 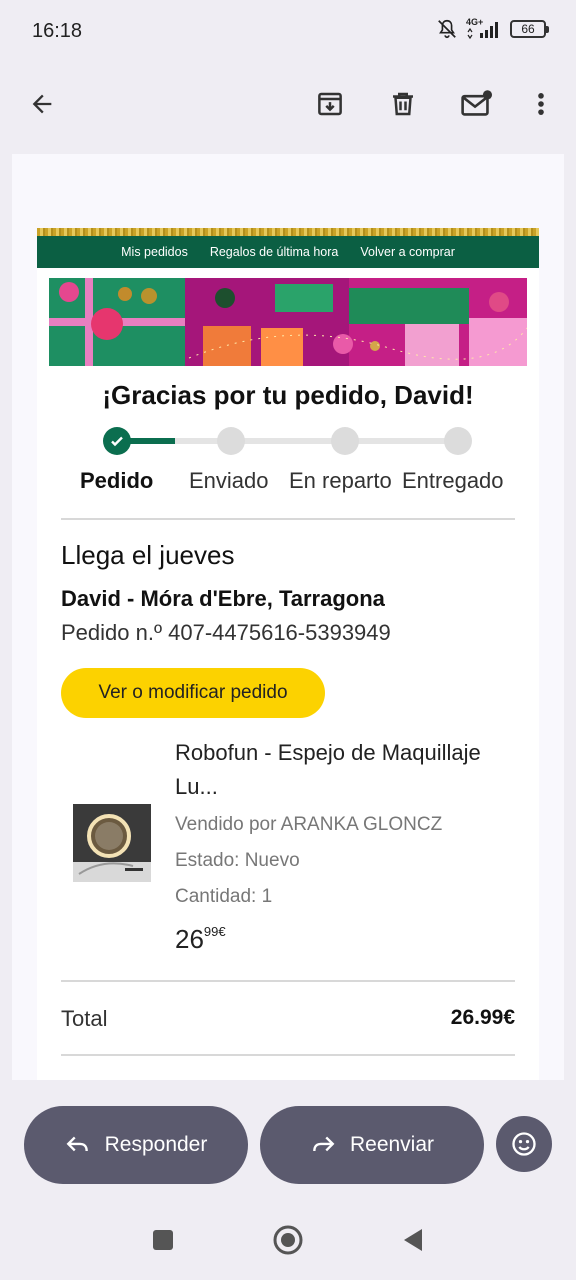 I want to click on recent-apps-icon, so click(x=163, y=1240).